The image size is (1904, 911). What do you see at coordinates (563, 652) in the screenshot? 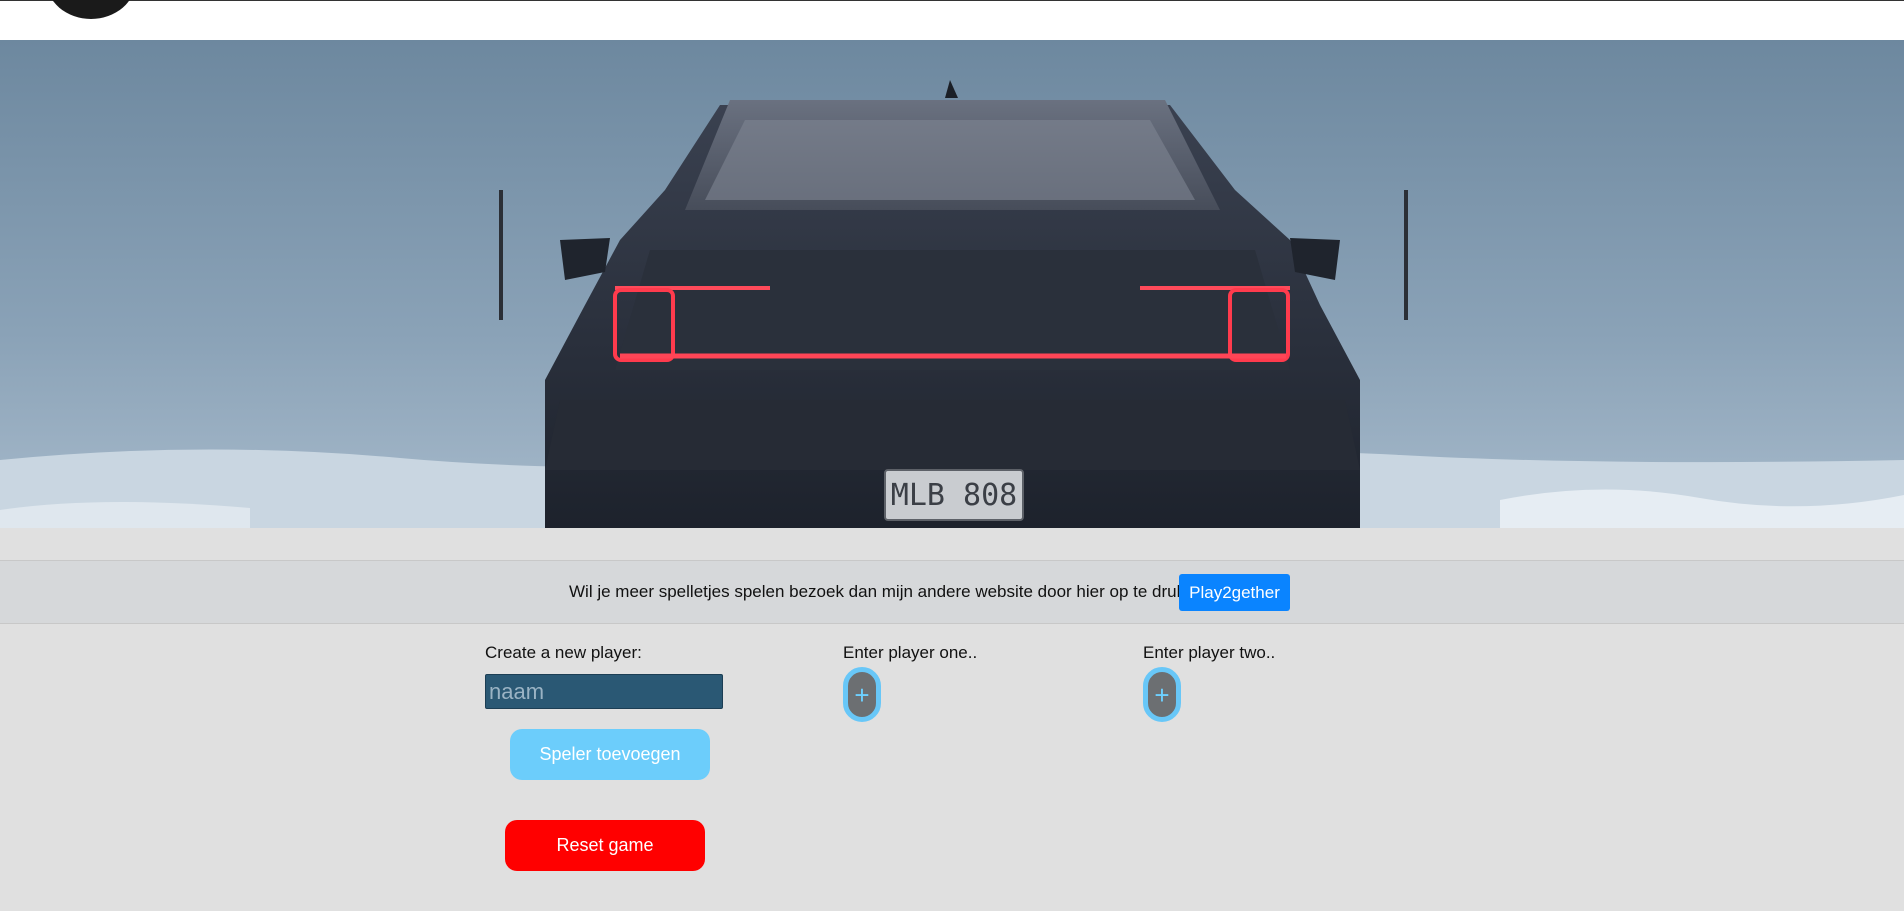
I see `create-player-label: Create a new player:` at bounding box center [563, 652].